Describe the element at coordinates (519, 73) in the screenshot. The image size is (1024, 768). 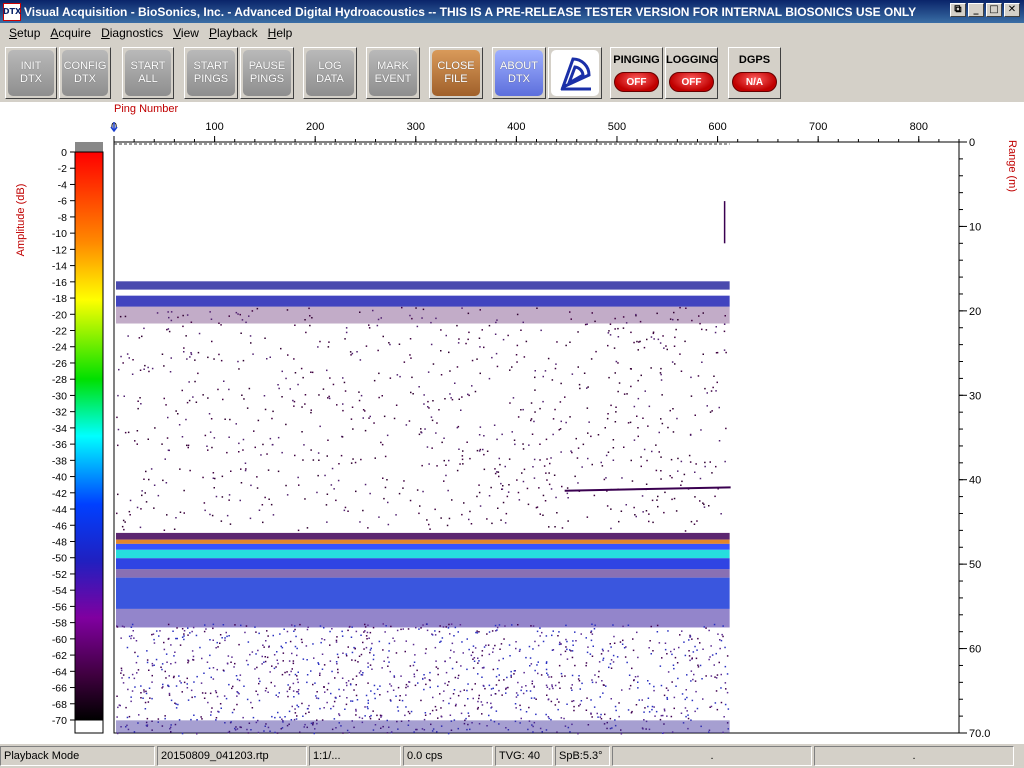
I see `about-dtx-button: ABOUT DTX` at that location.